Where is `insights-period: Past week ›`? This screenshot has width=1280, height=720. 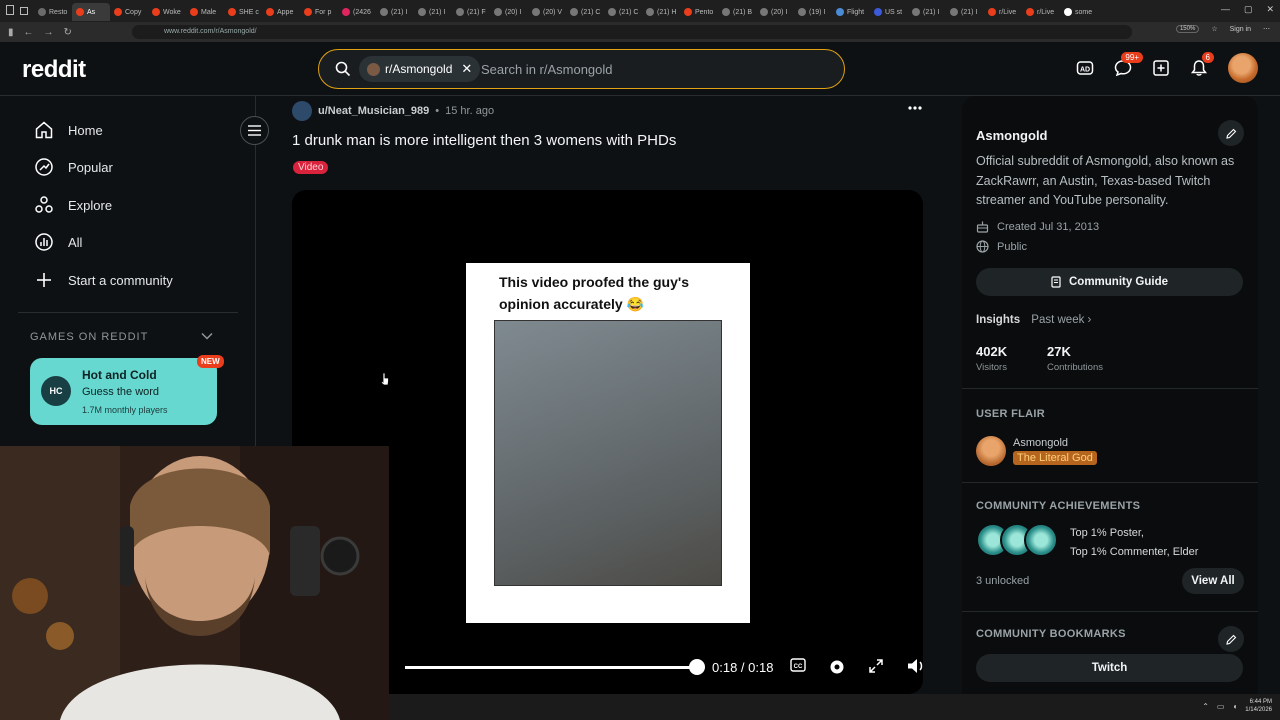 insights-period: Past week › is located at coordinates (1061, 320).